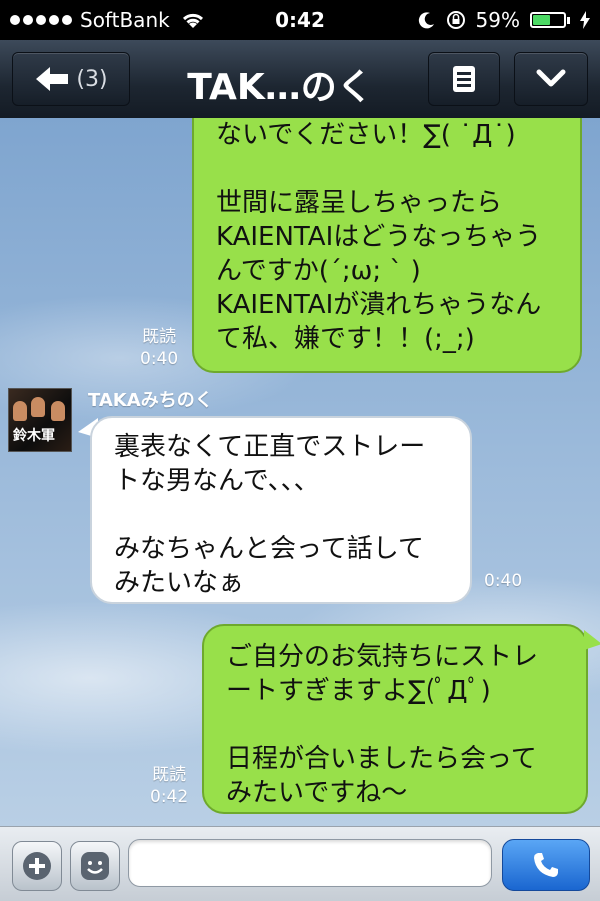  What do you see at coordinates (192, 20) in the screenshot?
I see `wifi-icon` at bounding box center [192, 20].